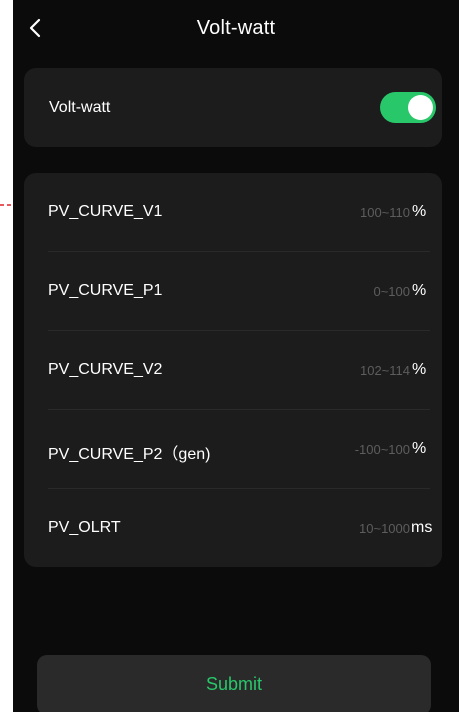 The height and width of the screenshot is (712, 459). I want to click on param-row-pv-curve-v1: PV_CURVE_V1 100~110 %, so click(233, 212).